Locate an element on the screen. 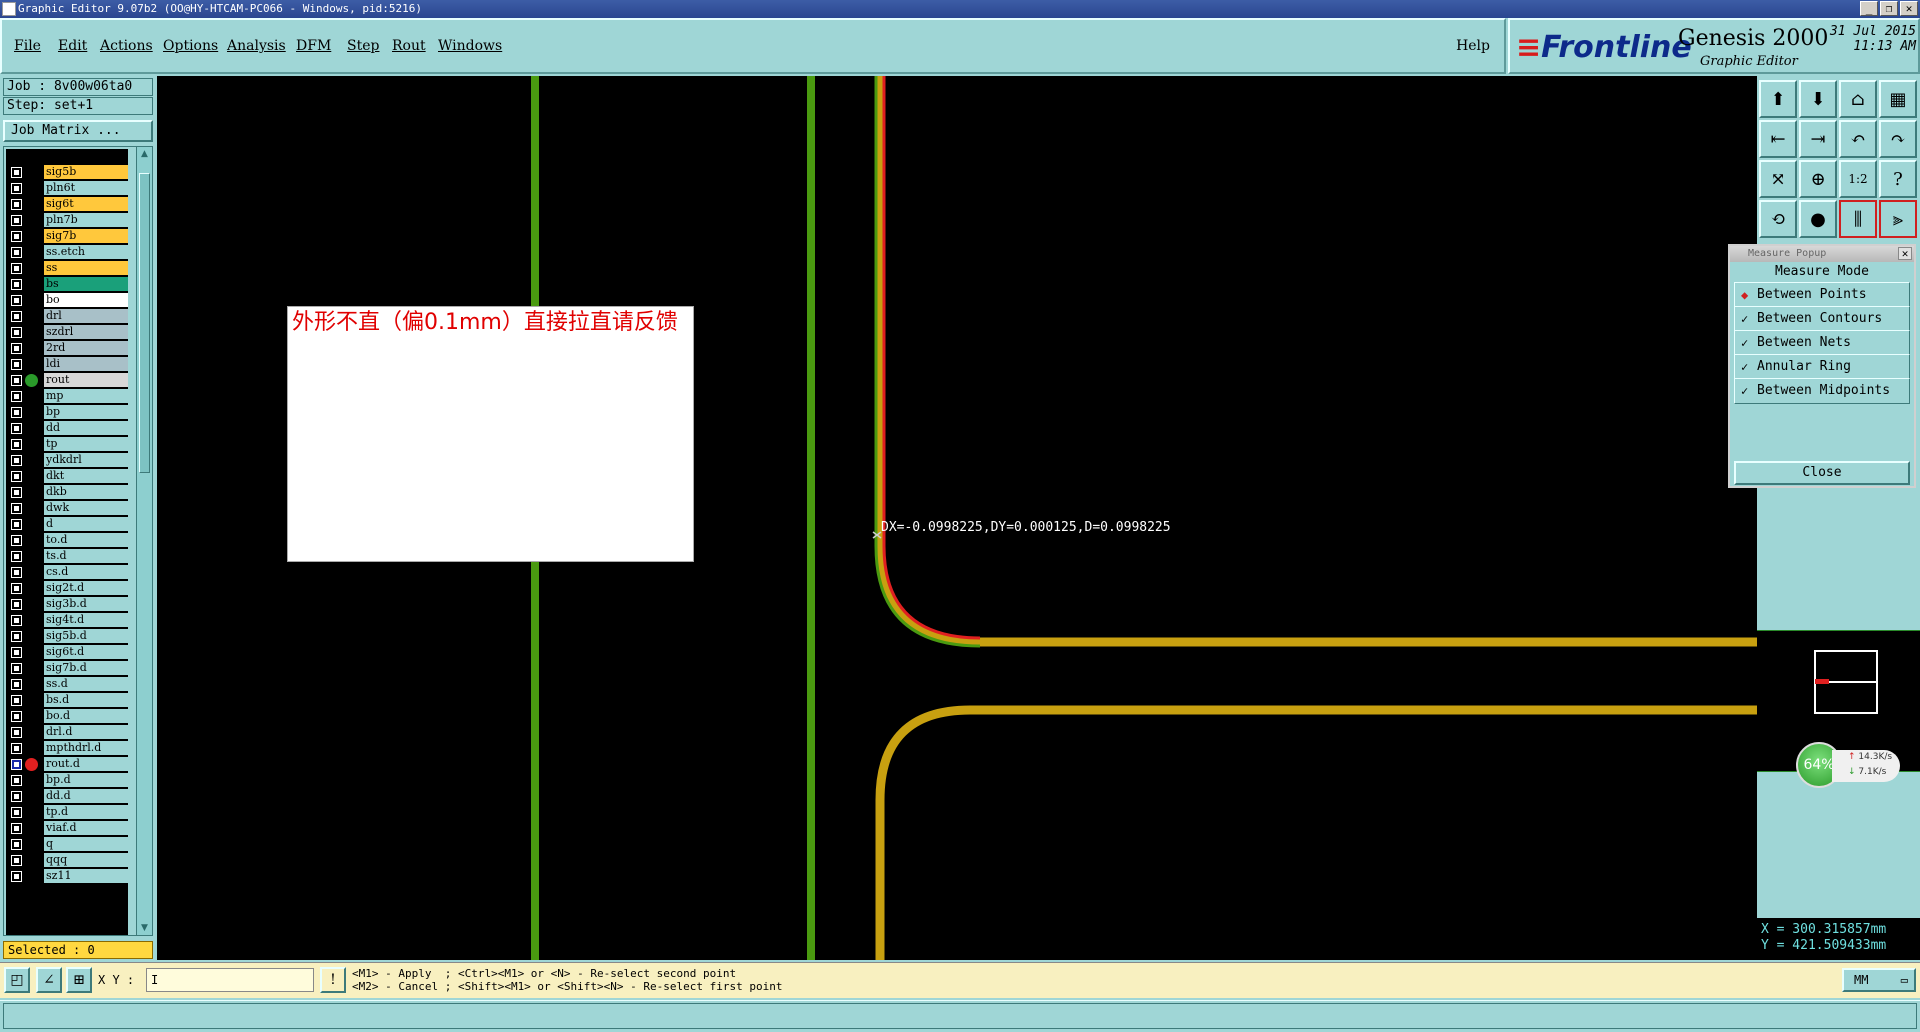 This screenshot has width=1920, height=1032. maximize-icon: ❐ is located at coordinates (1889, 8).